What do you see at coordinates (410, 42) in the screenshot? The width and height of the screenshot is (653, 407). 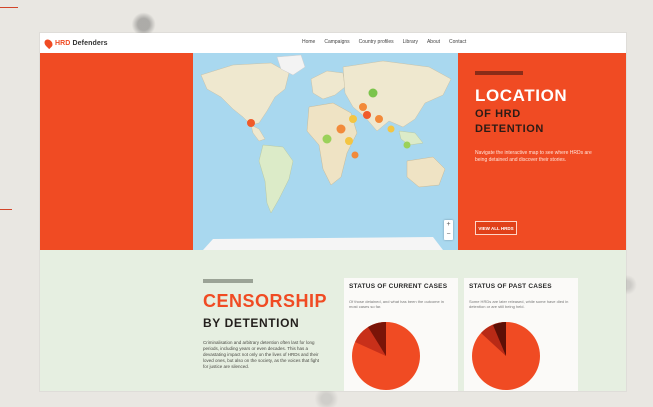 I see `nav-item-library: Library` at bounding box center [410, 42].